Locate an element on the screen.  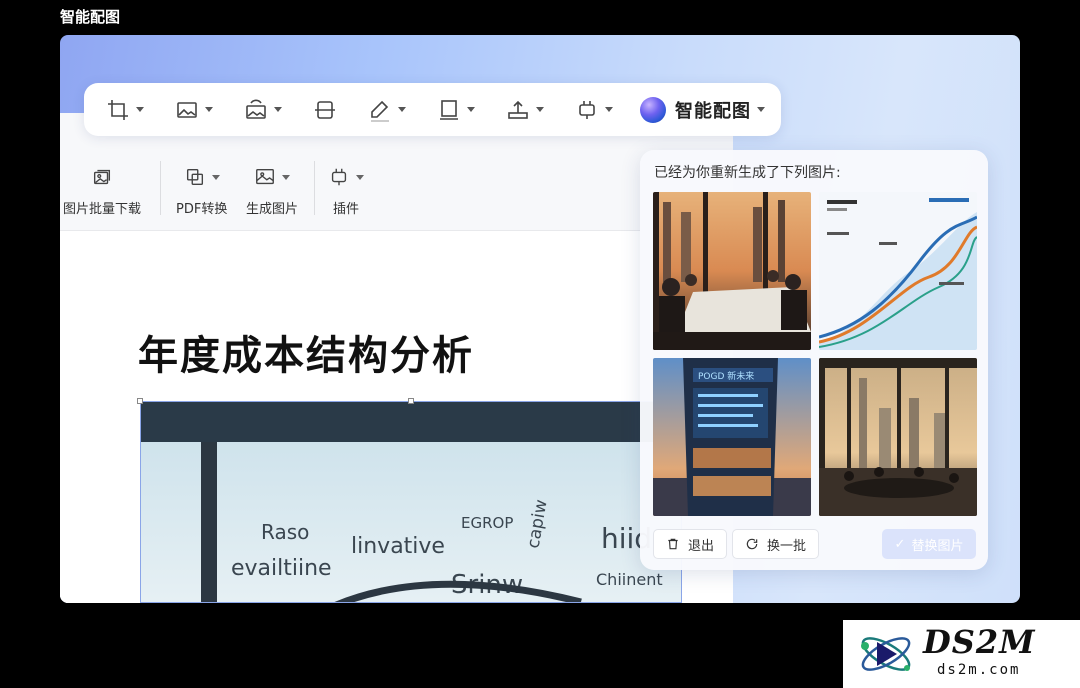
image-window-frame is located at coordinates (209, 522).